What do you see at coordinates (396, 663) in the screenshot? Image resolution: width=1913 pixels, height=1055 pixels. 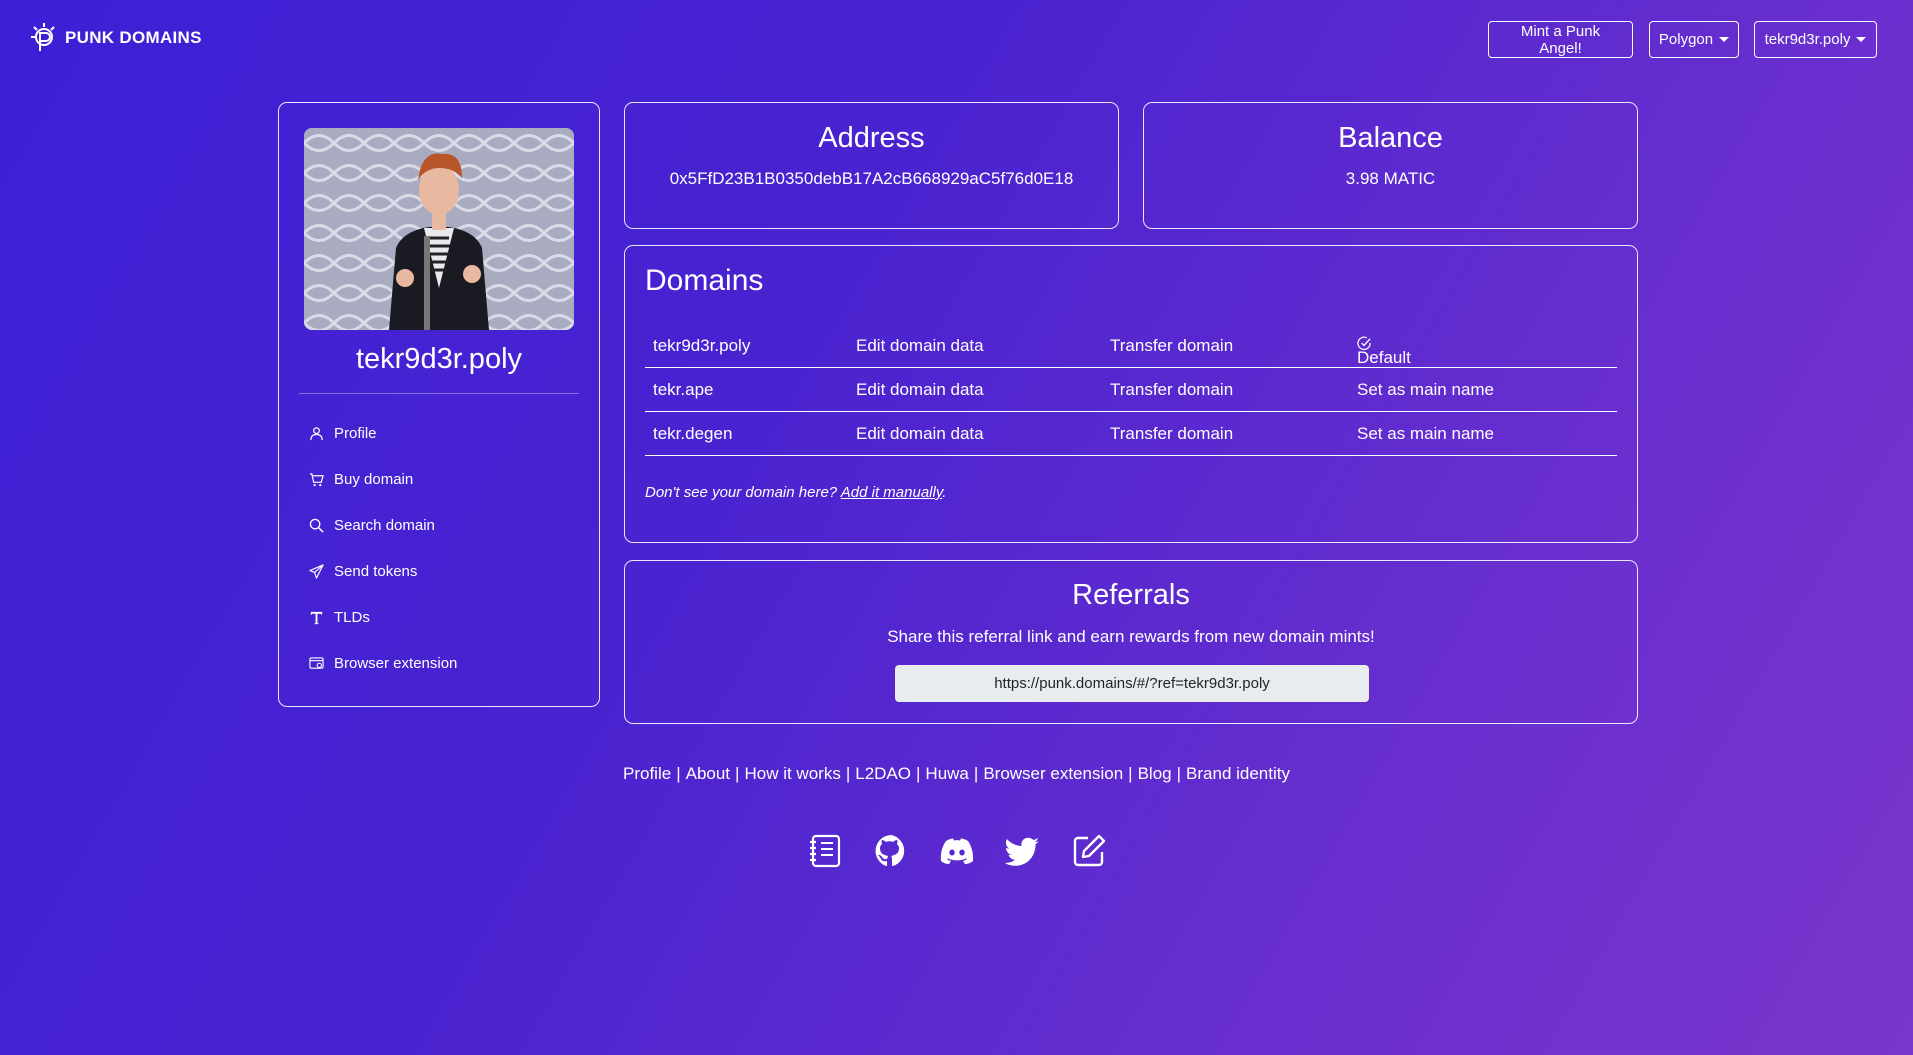 I see `sidebar-item-label: Browser extension` at bounding box center [396, 663].